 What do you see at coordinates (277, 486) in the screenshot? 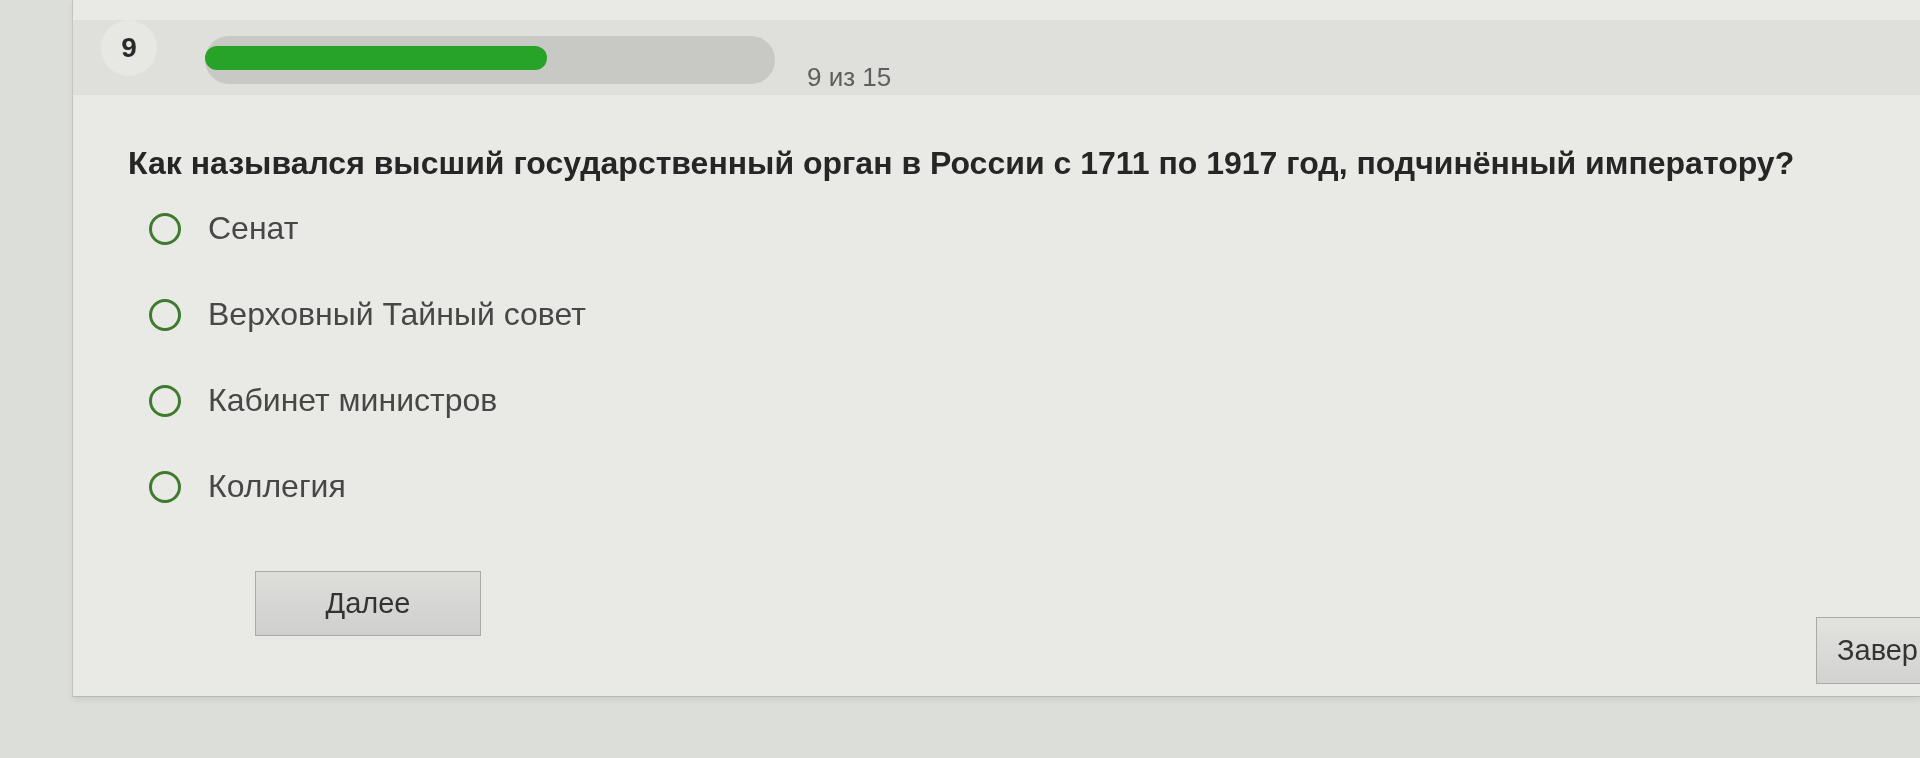
I see `option-label: Коллегия` at bounding box center [277, 486].